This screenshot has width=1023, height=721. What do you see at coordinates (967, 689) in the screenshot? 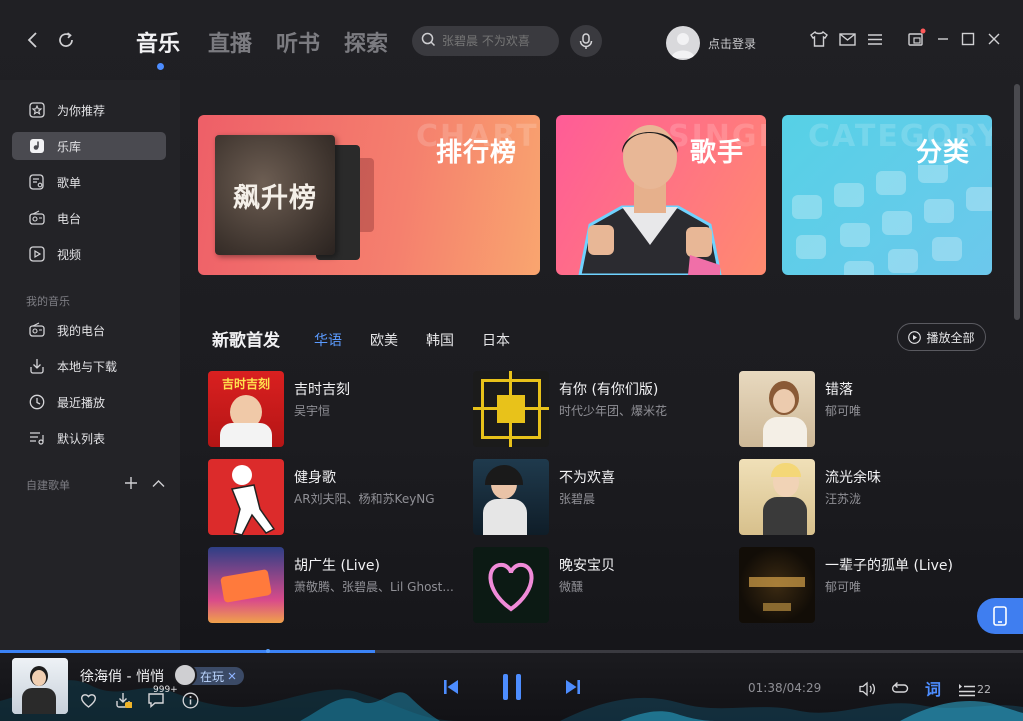
I see `playlist-queue-icon` at bounding box center [967, 689].